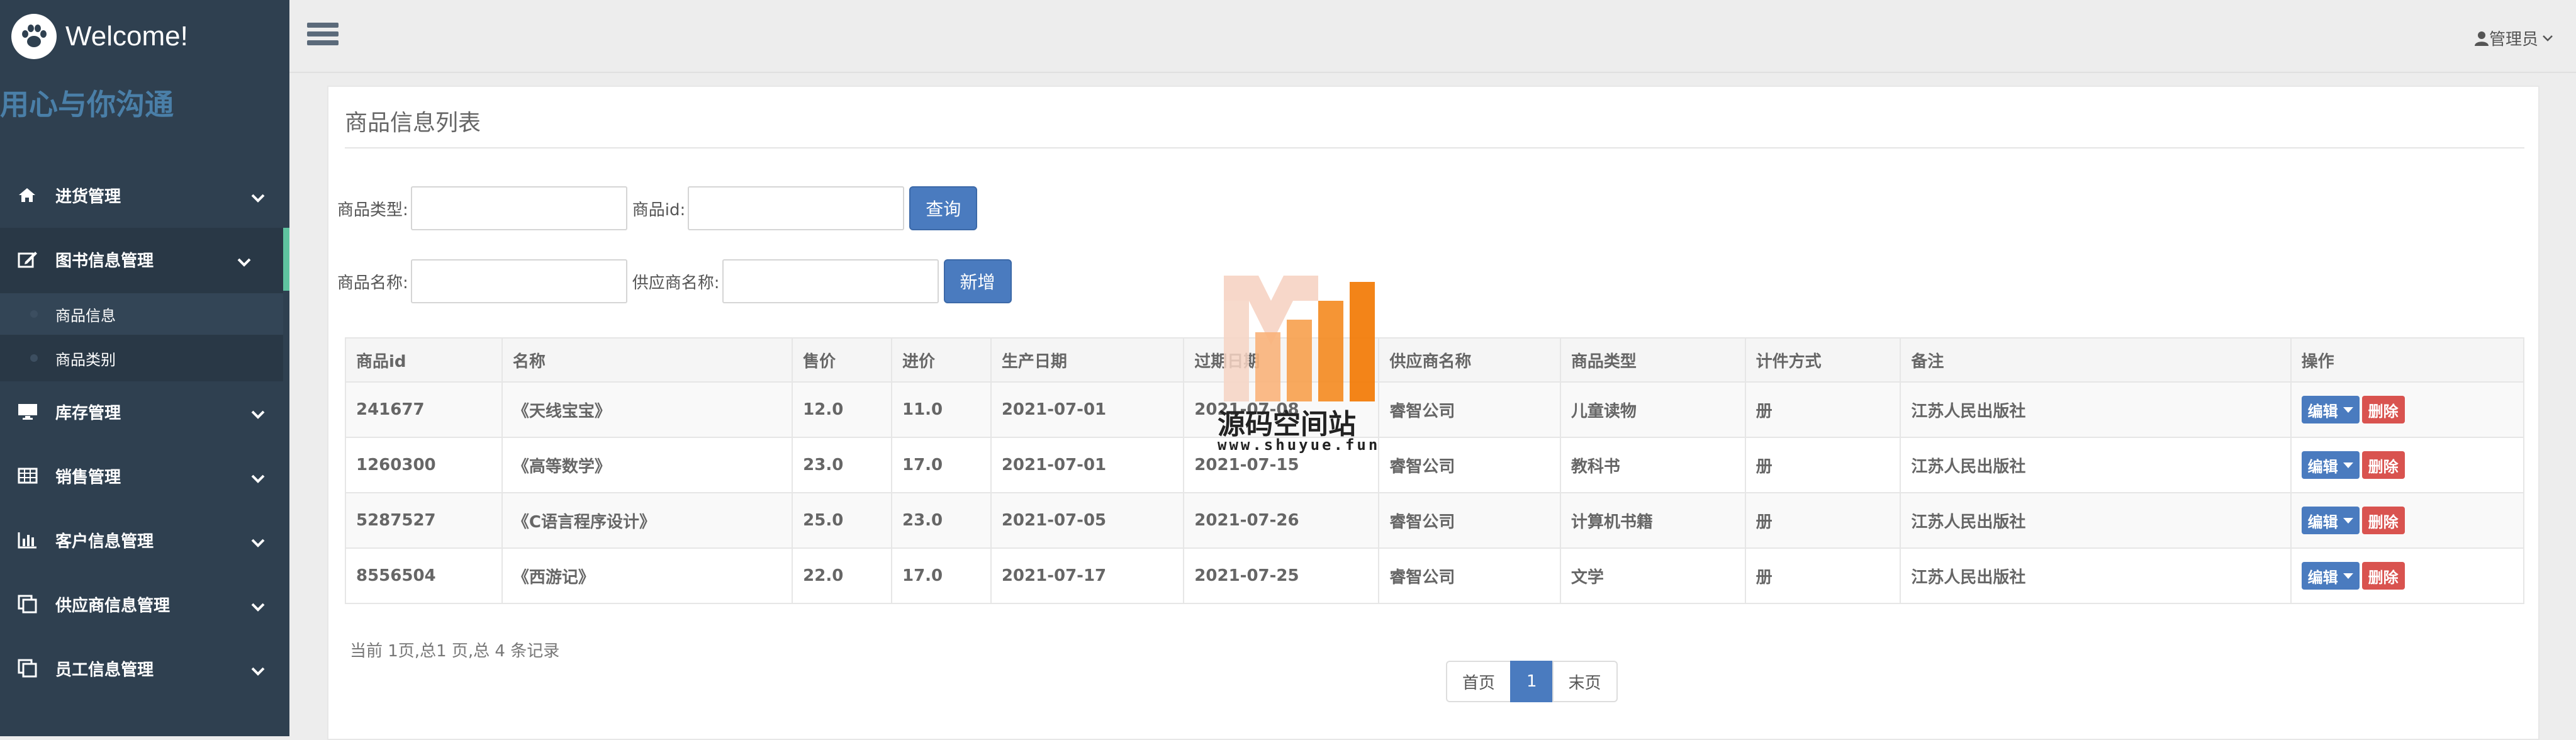 The width and height of the screenshot is (2576, 740). I want to click on product-id-input, so click(796, 208).